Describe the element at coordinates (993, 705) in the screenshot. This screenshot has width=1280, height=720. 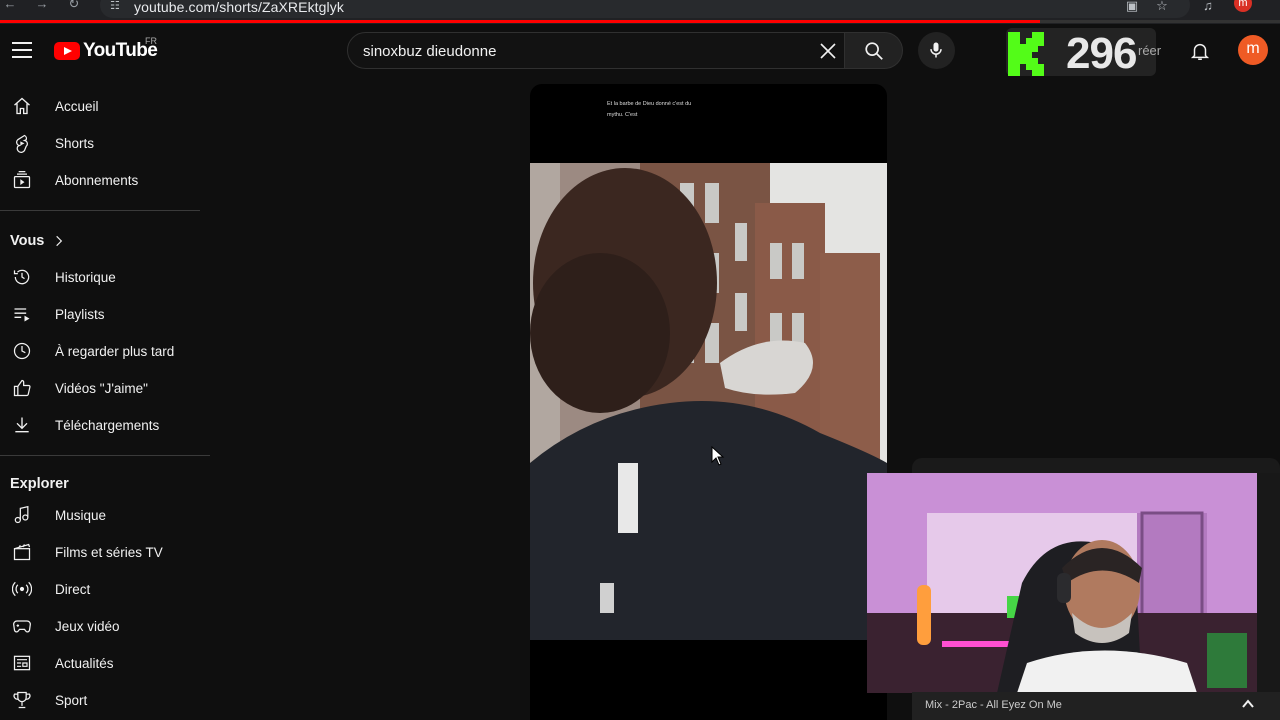
I see `miniplayer-title: Mix - 2Pac - All Eyez On Me` at that location.